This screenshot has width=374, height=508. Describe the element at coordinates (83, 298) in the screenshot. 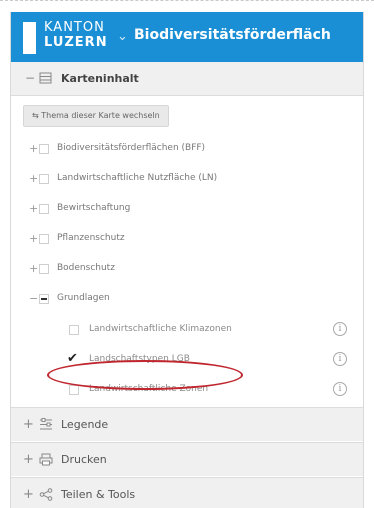

I see `layer-label: Grundlagen` at that location.